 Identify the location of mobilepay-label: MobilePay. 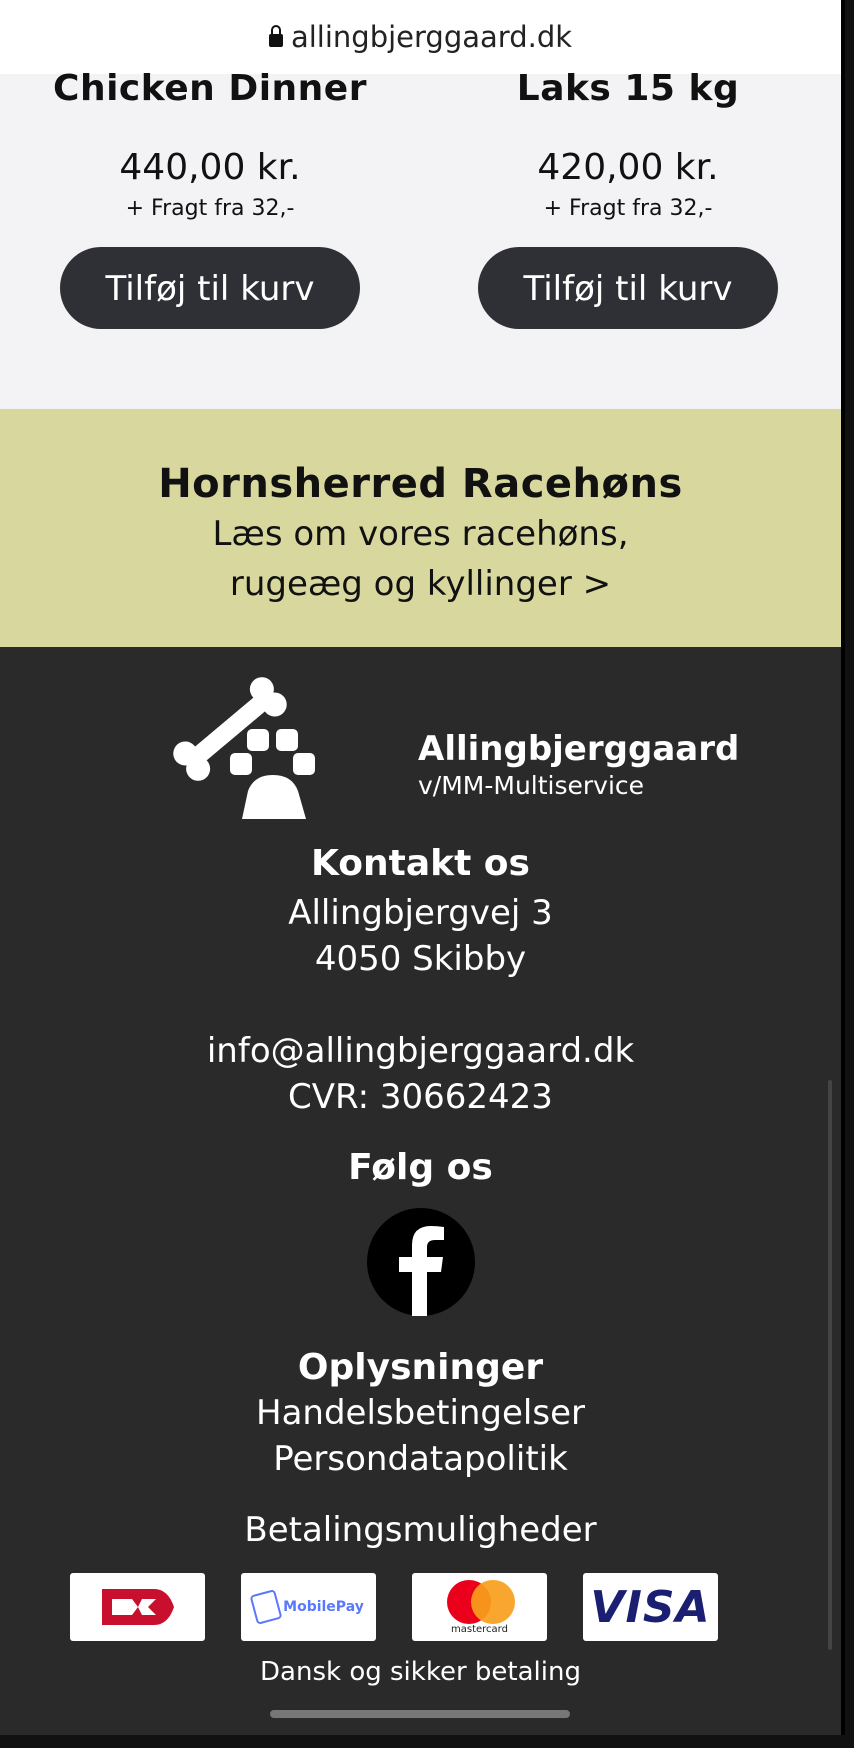
(323, 1607).